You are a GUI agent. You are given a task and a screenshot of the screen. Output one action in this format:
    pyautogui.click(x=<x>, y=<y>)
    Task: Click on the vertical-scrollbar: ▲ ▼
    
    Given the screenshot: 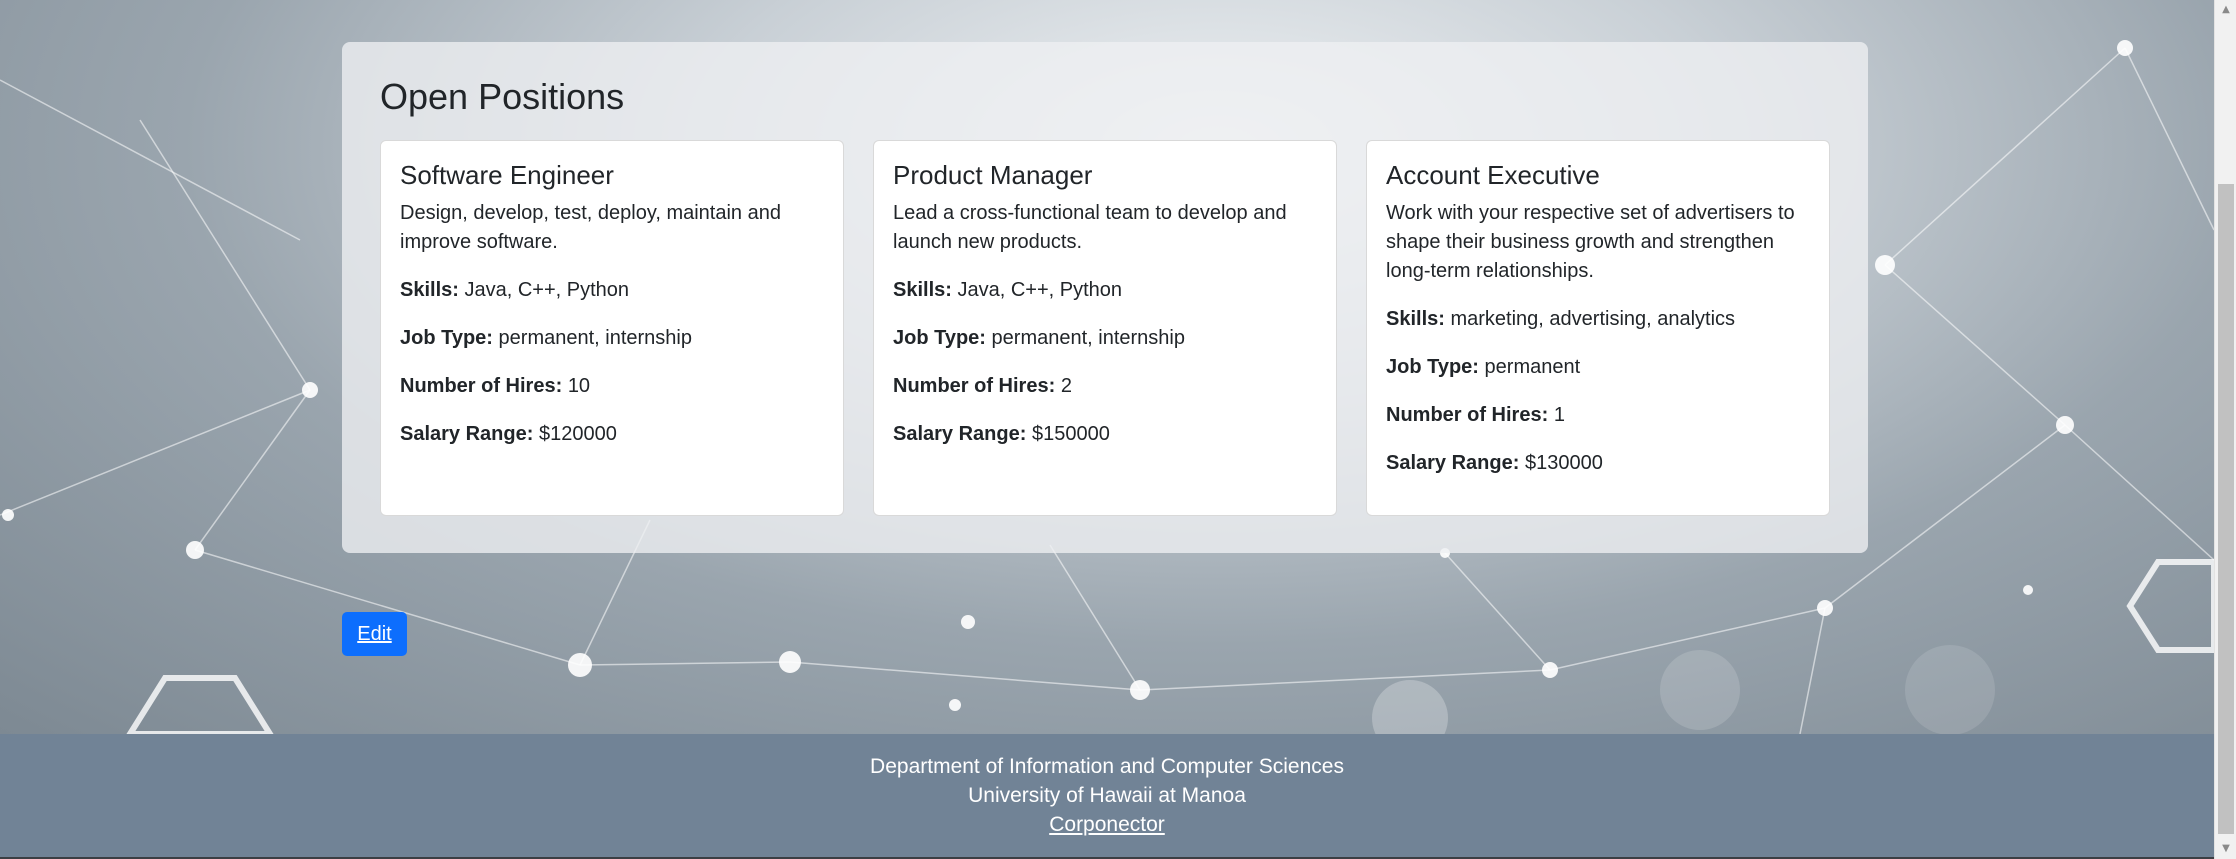 What is the action you would take?
    pyautogui.click(x=2225, y=429)
    